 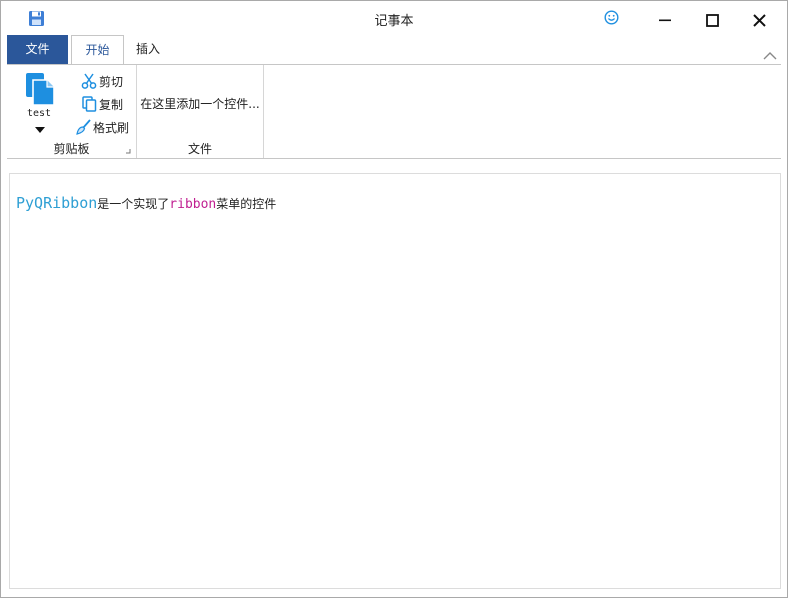 I want to click on tab-insert: 插入, so click(x=148, y=49).